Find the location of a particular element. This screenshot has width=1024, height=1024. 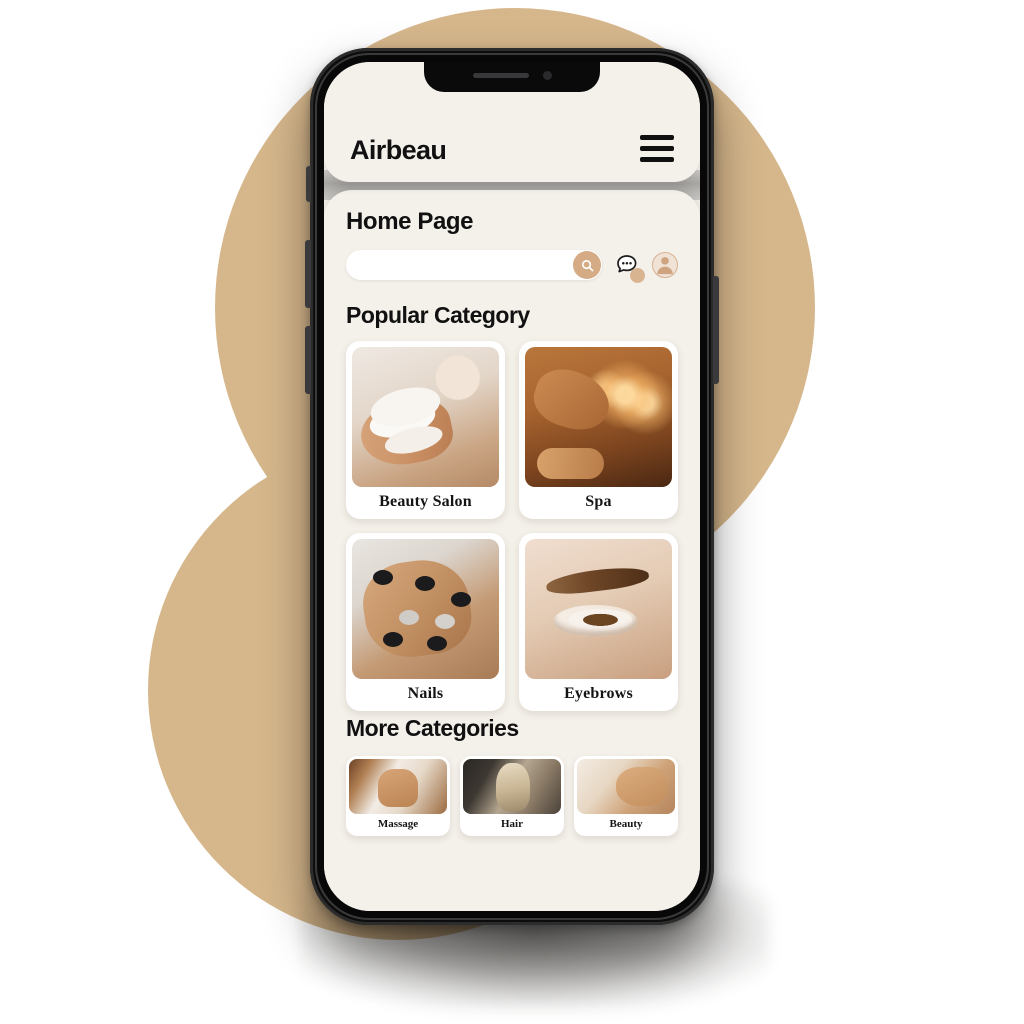

chat-bubble-icon is located at coordinates (629, 267).